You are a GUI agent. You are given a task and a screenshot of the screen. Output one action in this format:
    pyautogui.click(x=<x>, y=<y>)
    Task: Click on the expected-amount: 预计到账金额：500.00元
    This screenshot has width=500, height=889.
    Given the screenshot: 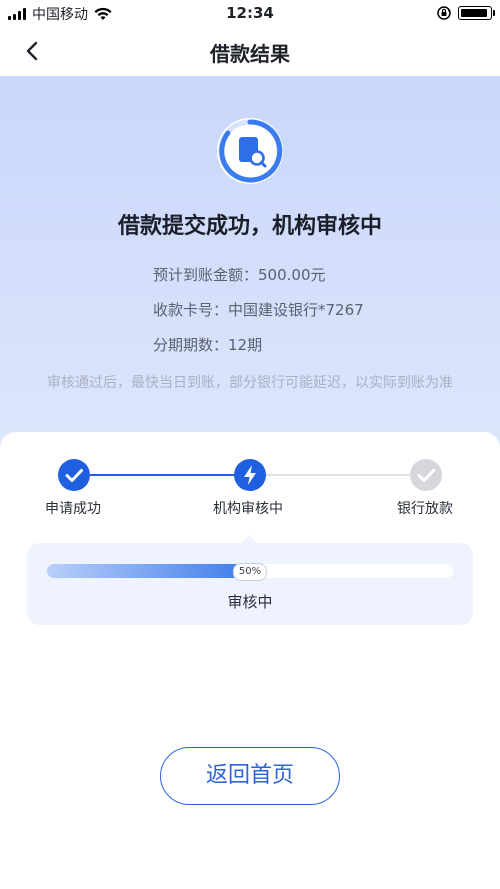 What is the action you would take?
    pyautogui.click(x=239, y=275)
    